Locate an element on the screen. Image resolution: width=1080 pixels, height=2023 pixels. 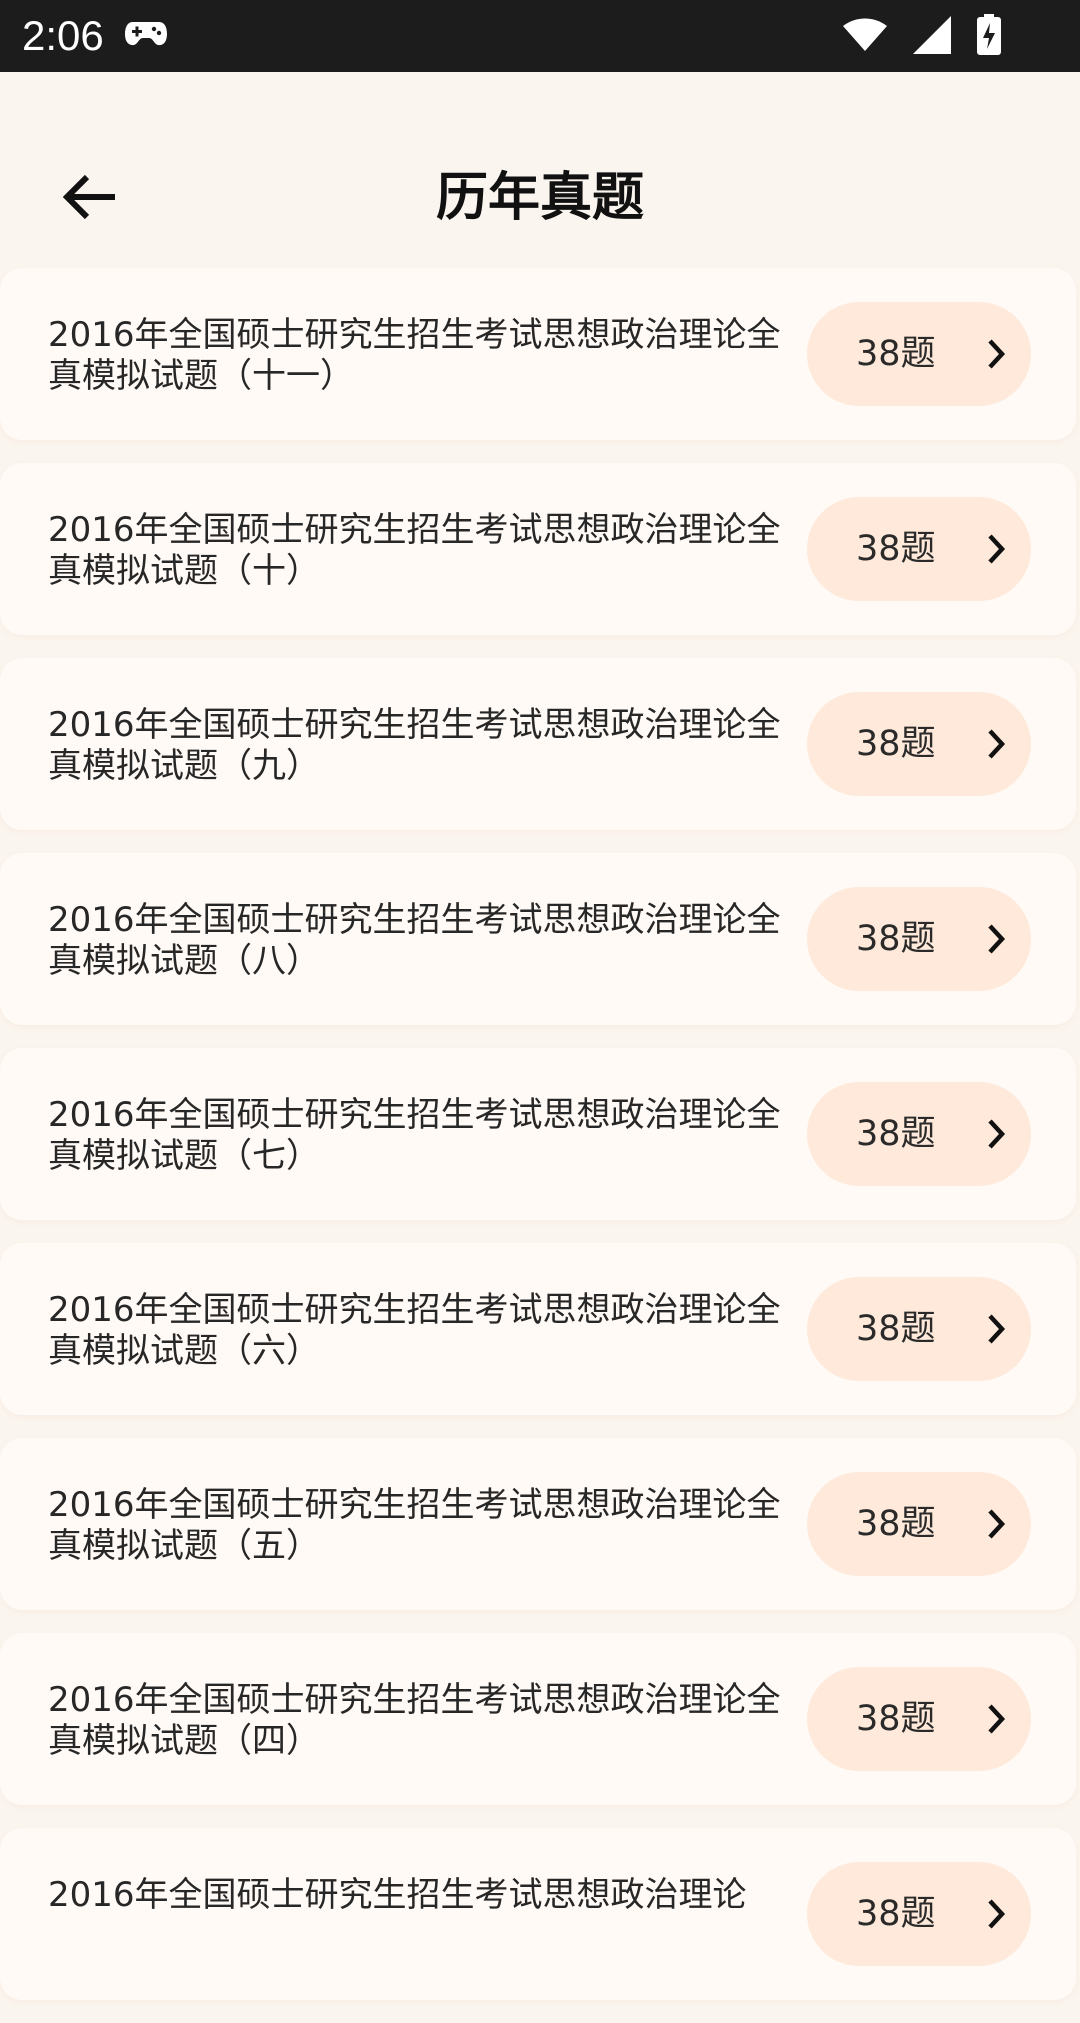
battery-charging-icon is located at coordinates (989, 37).